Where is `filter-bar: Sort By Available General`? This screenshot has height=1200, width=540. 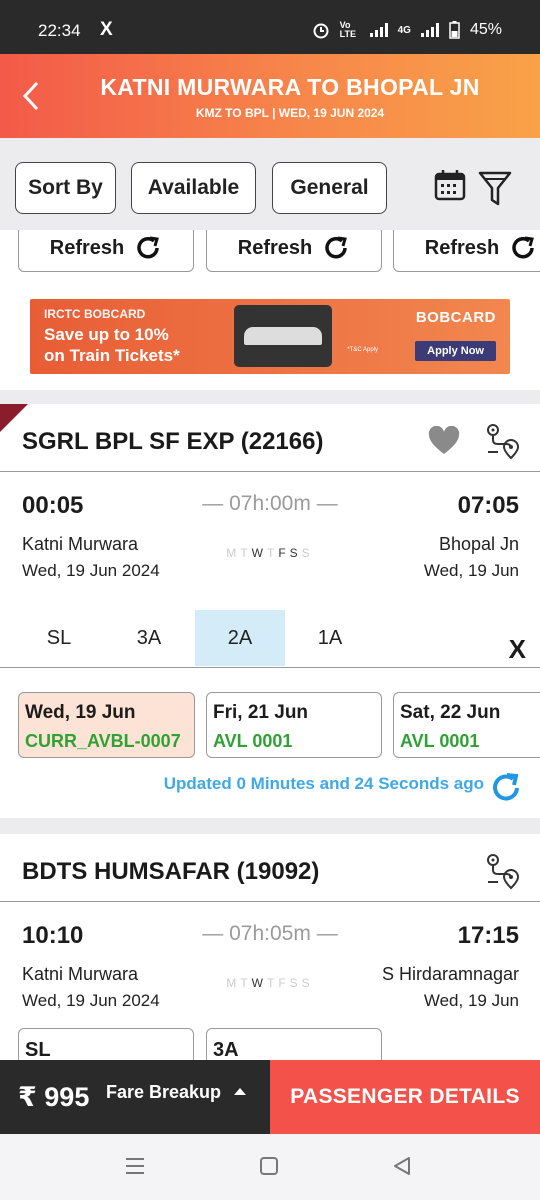
filter-bar: Sort By Available General is located at coordinates (270, 184).